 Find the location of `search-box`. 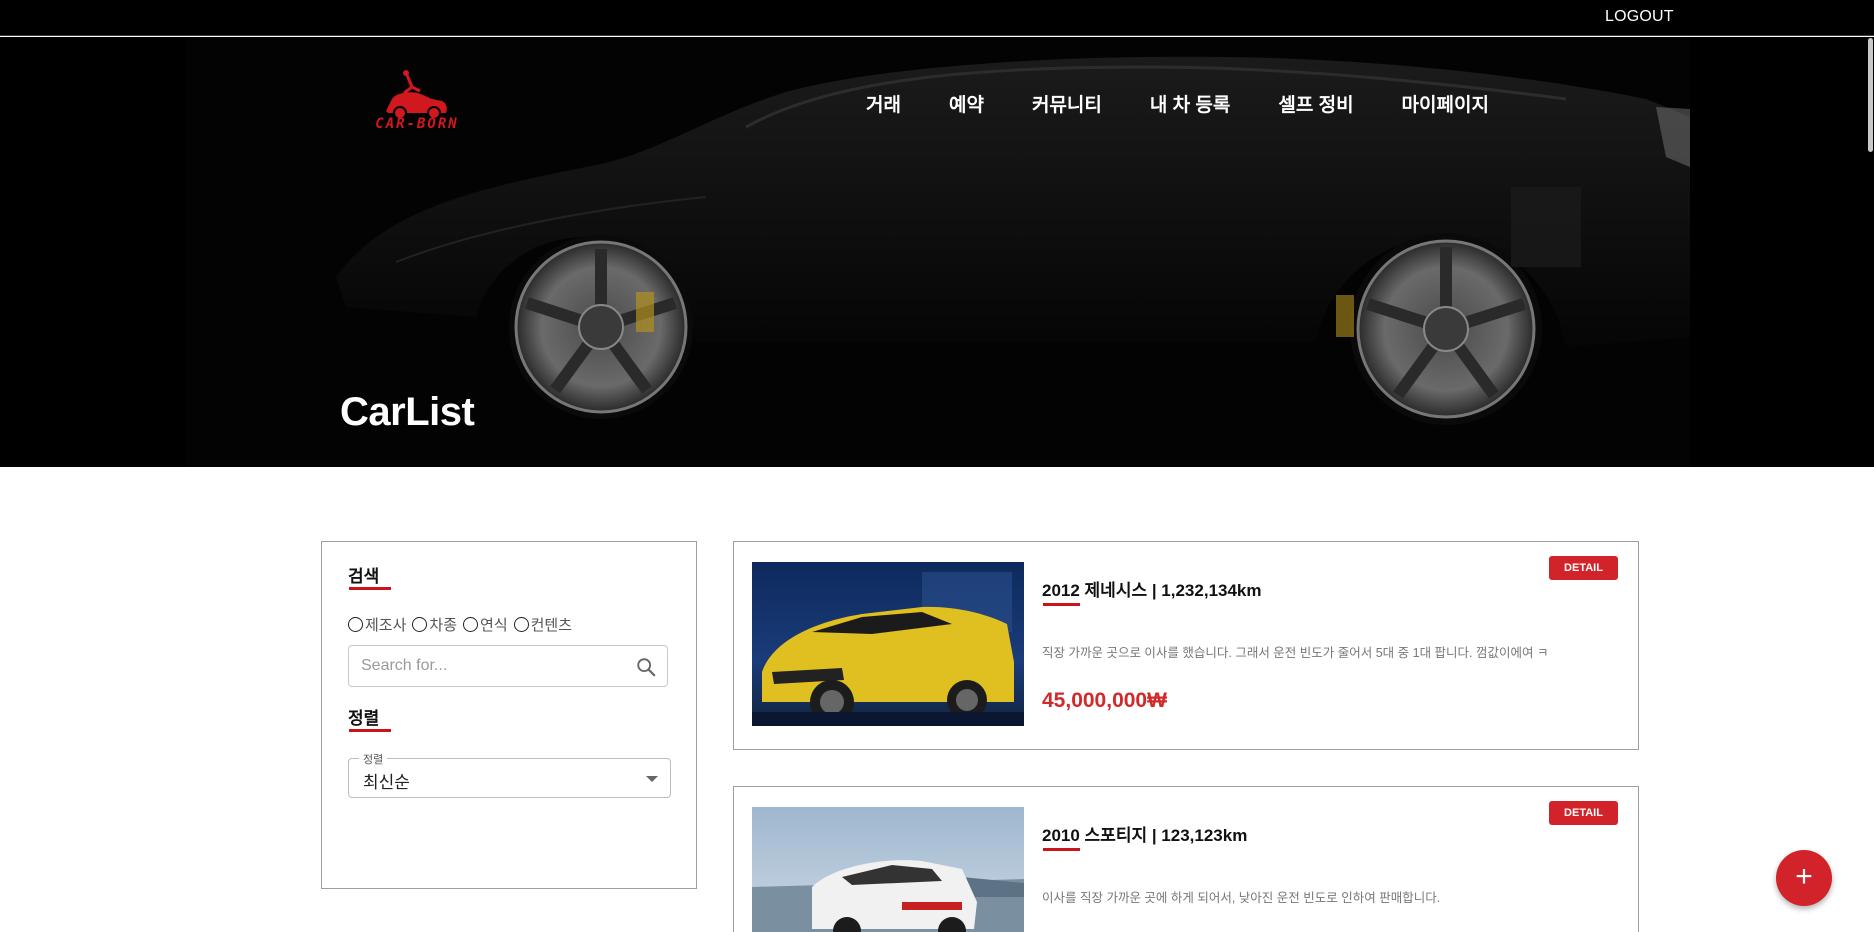

search-box is located at coordinates (508, 666).